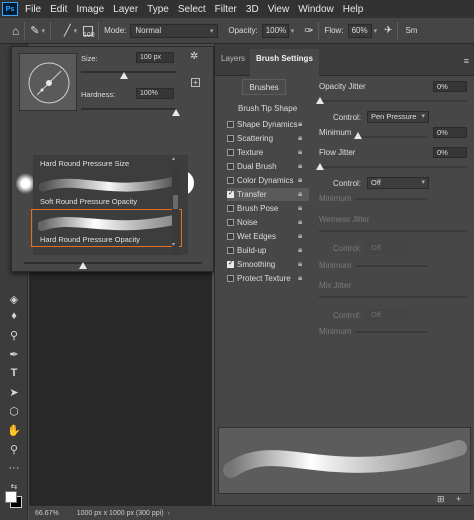 Image resolution: width=474 pixels, height=520 pixels. I want to click on document-info: 1000 px x 1000 px (300 ppi), so click(120, 513).